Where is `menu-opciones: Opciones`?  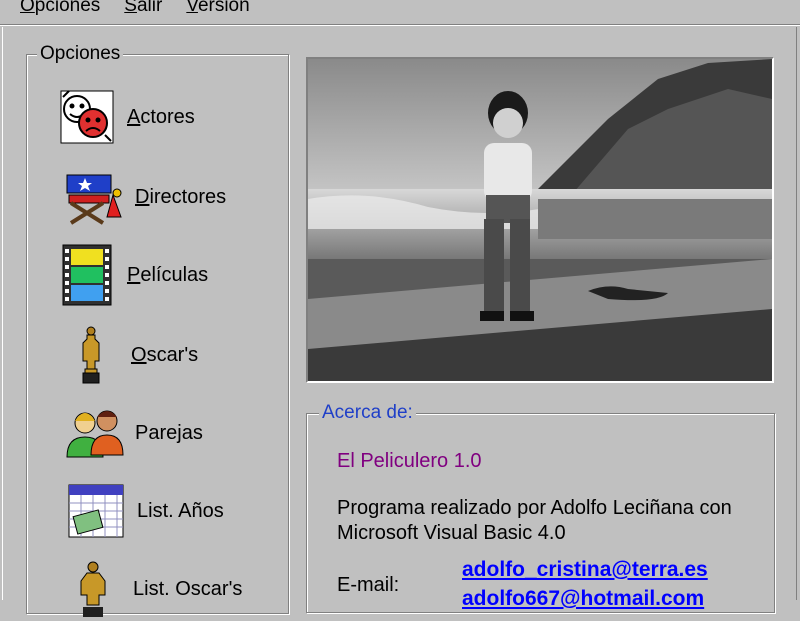 menu-opciones: Opciones is located at coordinates (60, 7).